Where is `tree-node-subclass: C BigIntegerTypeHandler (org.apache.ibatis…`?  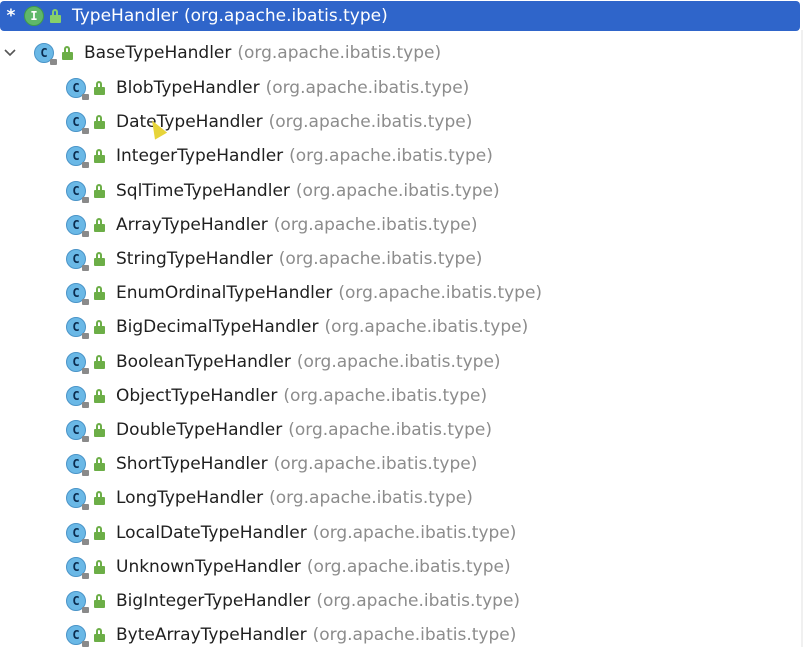
tree-node-subclass: C BigIntegerTypeHandler (org.apache.ibatis… is located at coordinates (293, 601).